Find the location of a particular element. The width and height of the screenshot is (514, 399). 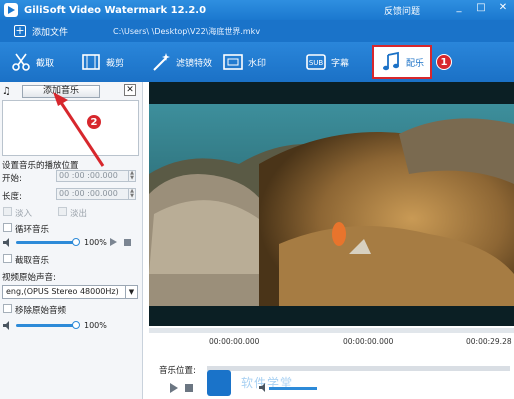

app-title: GiliSoft Video Watermark 12.2.0 is located at coordinates (115, 10).